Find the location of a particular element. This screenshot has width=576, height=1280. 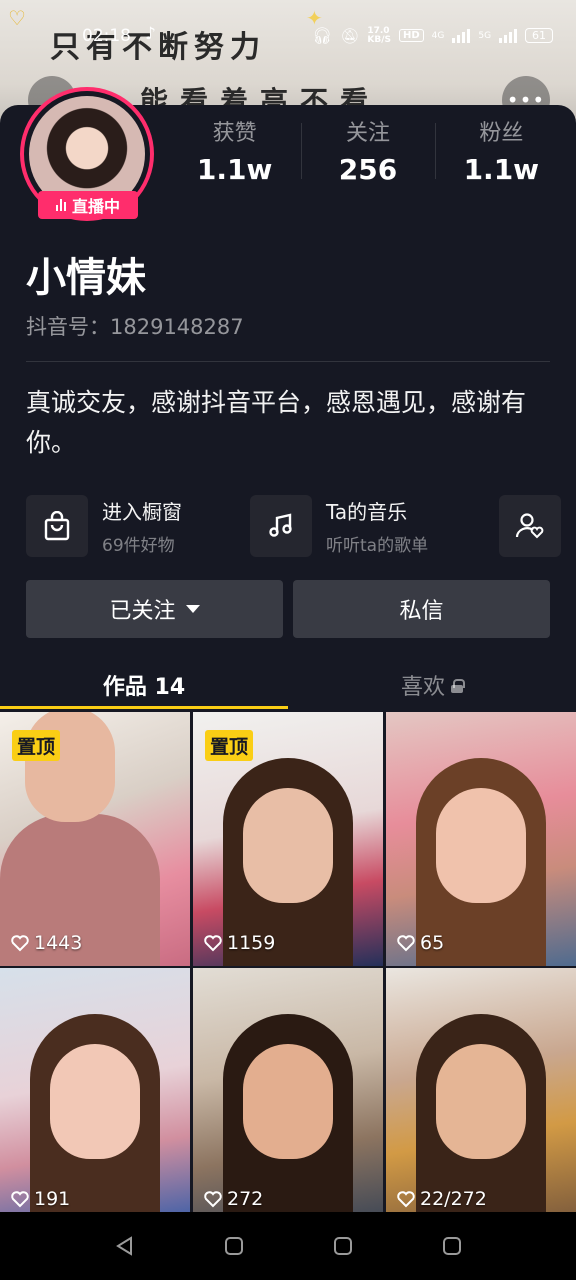

stat-following-label: 关注 is located at coordinates (367, 133).